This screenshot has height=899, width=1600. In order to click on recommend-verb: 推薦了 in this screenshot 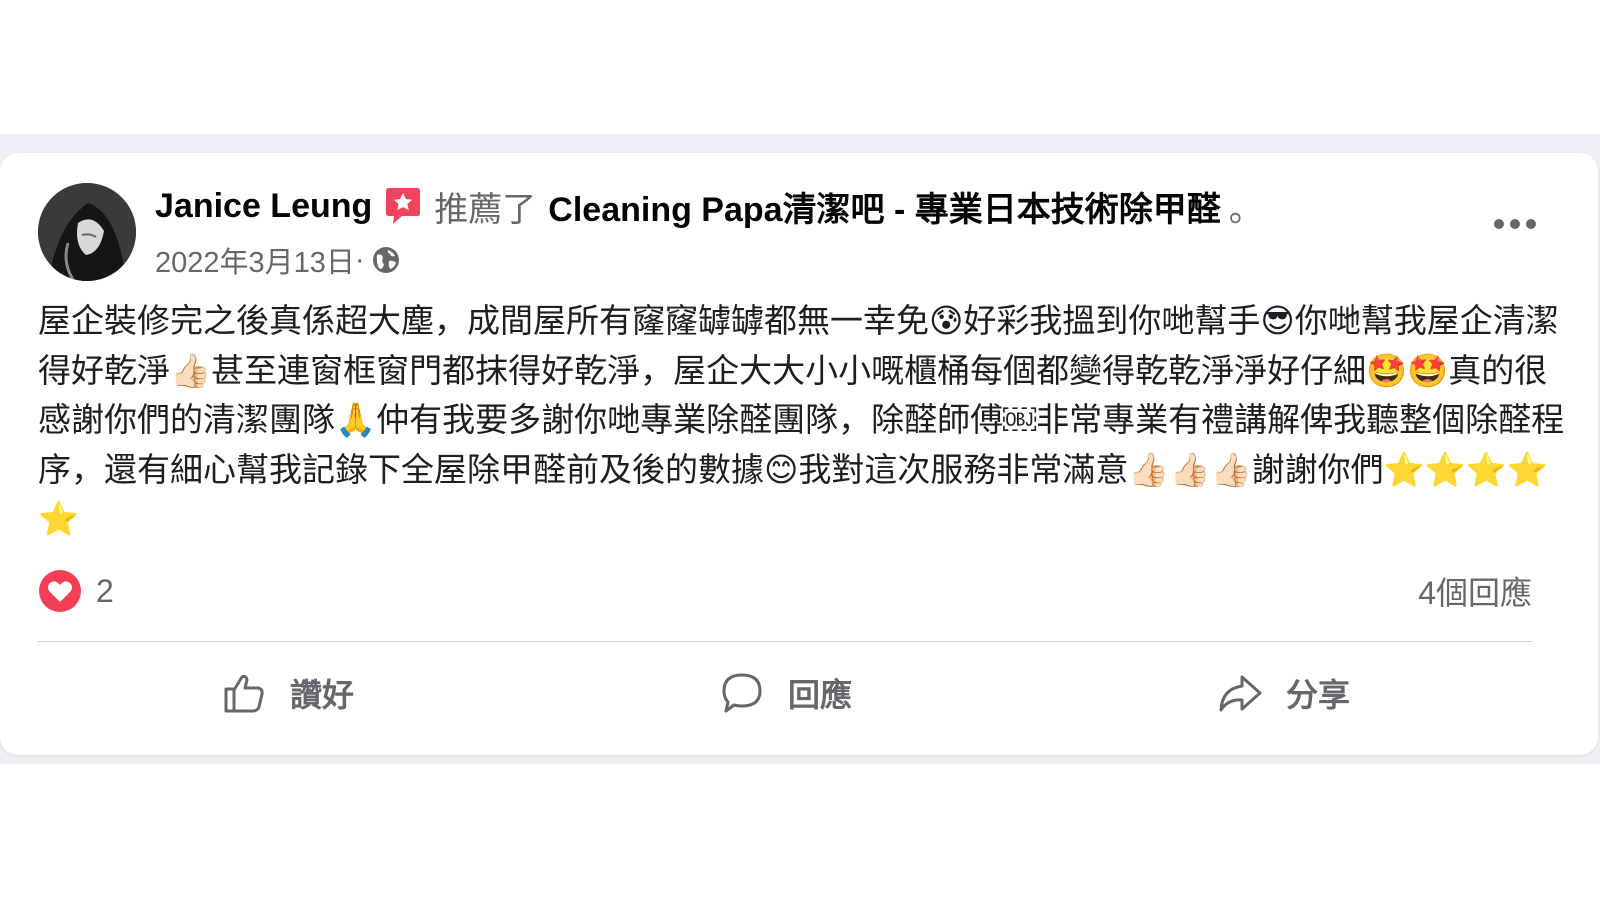, I will do `click(485, 209)`.